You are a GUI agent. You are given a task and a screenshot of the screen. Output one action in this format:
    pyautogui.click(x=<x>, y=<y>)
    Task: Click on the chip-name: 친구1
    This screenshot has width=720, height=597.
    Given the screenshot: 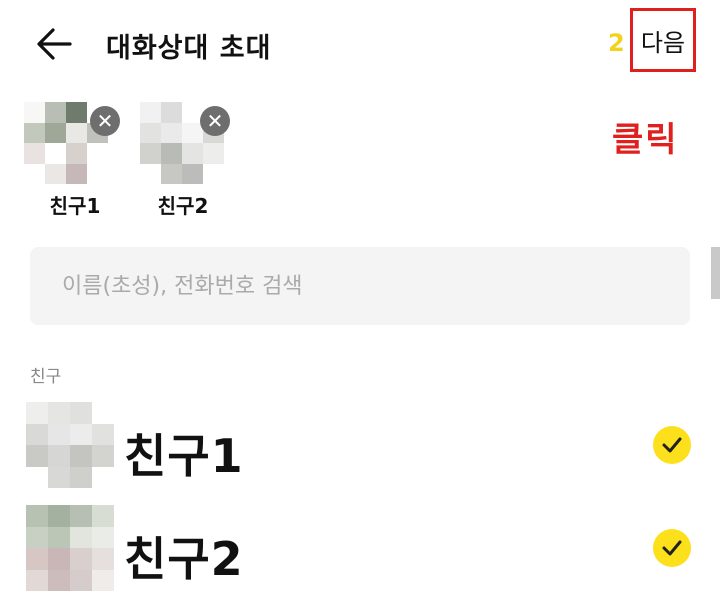 What is the action you would take?
    pyautogui.click(x=75, y=206)
    